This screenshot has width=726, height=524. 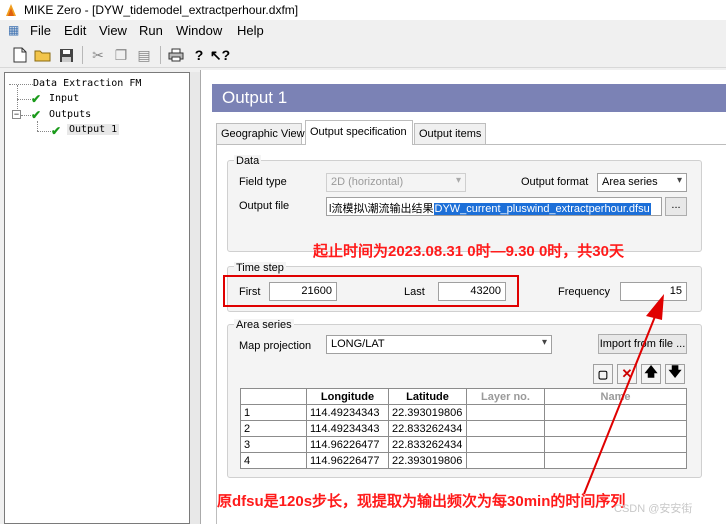 I want to click on output-file-name: DYW_current_pluswind_extractperhour.dfsu, so click(x=542, y=209).